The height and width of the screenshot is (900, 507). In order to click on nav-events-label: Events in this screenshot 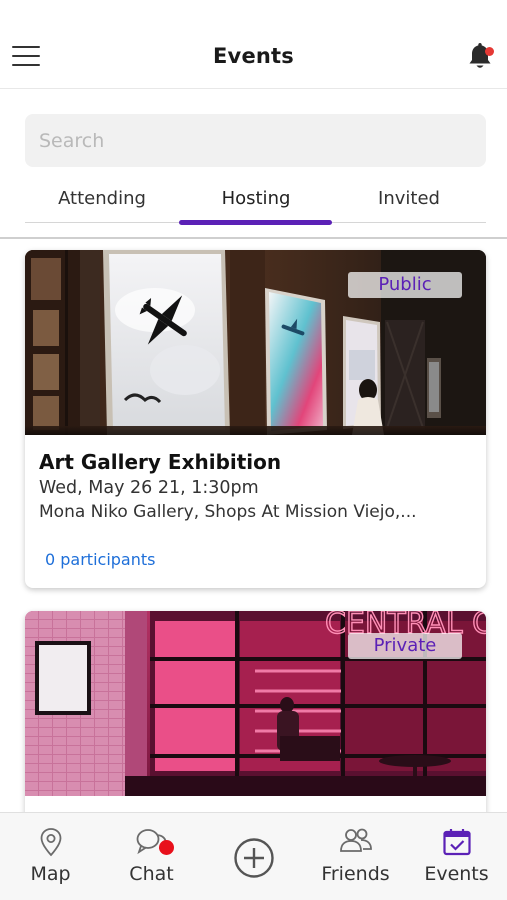, I will do `click(456, 874)`.